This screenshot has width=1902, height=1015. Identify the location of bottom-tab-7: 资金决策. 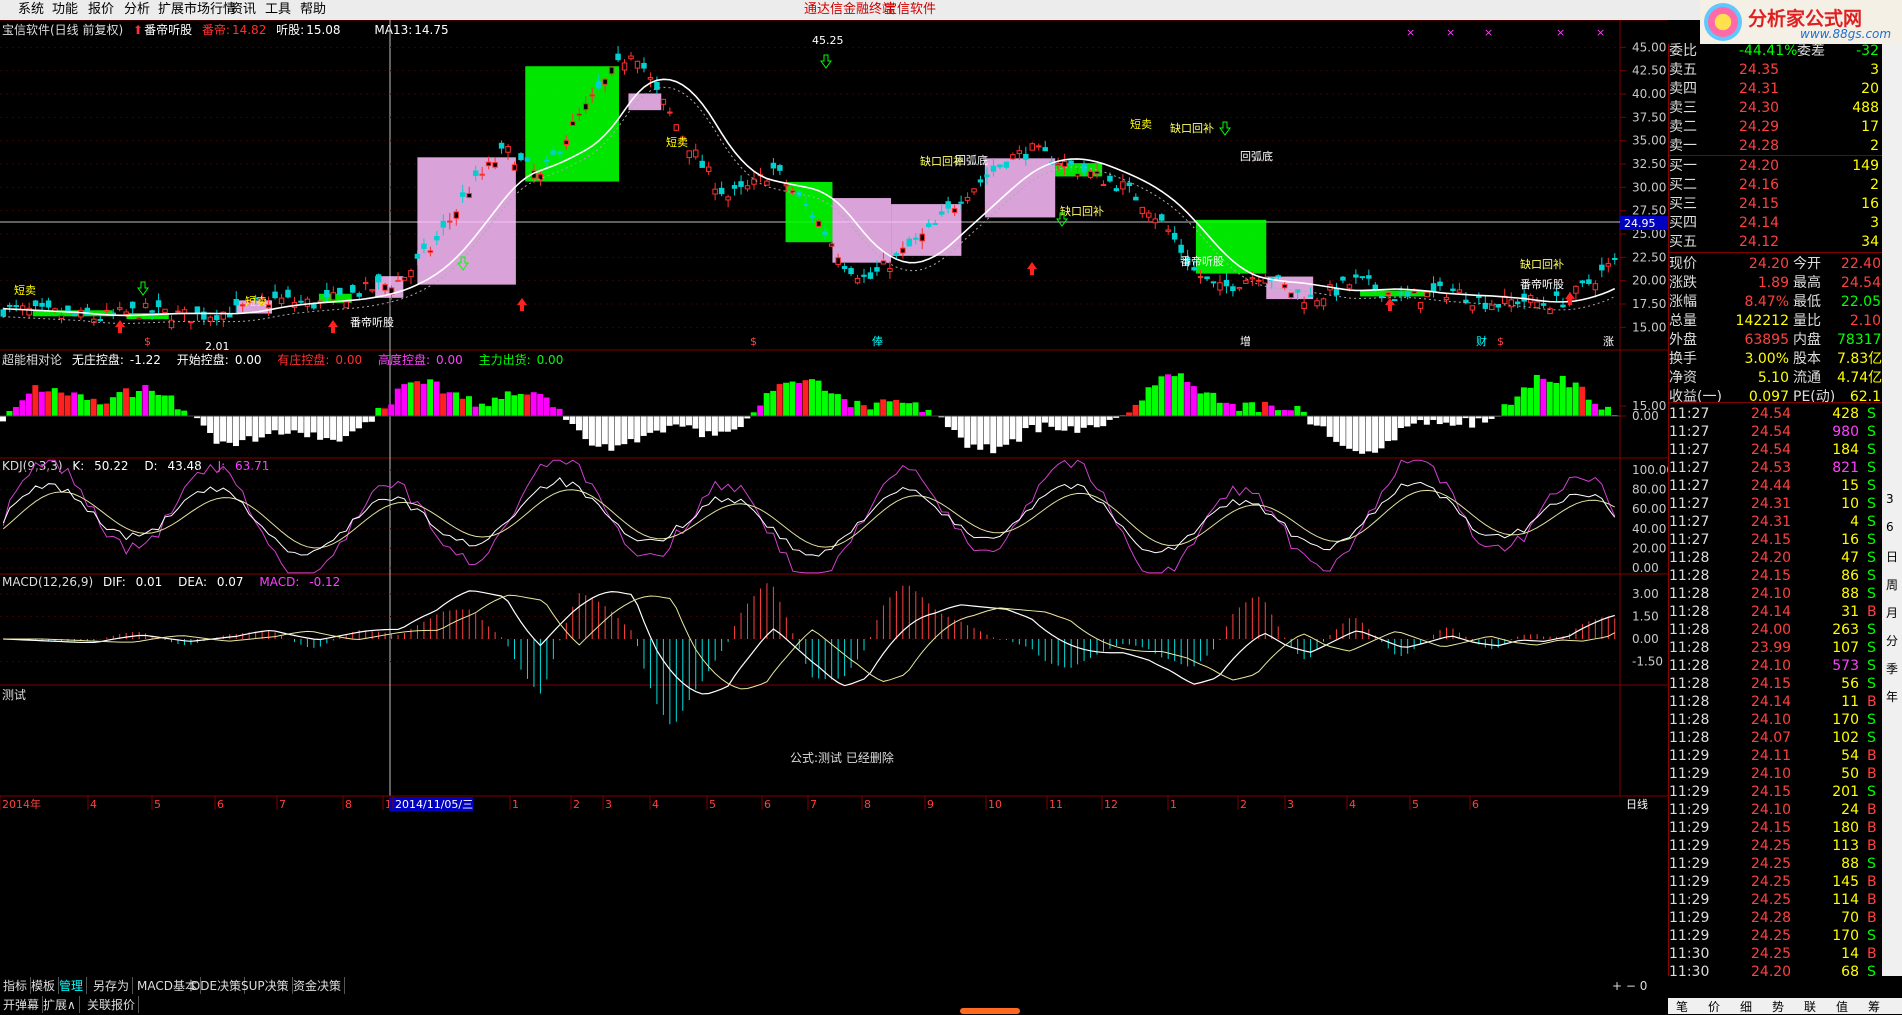
(317, 985).